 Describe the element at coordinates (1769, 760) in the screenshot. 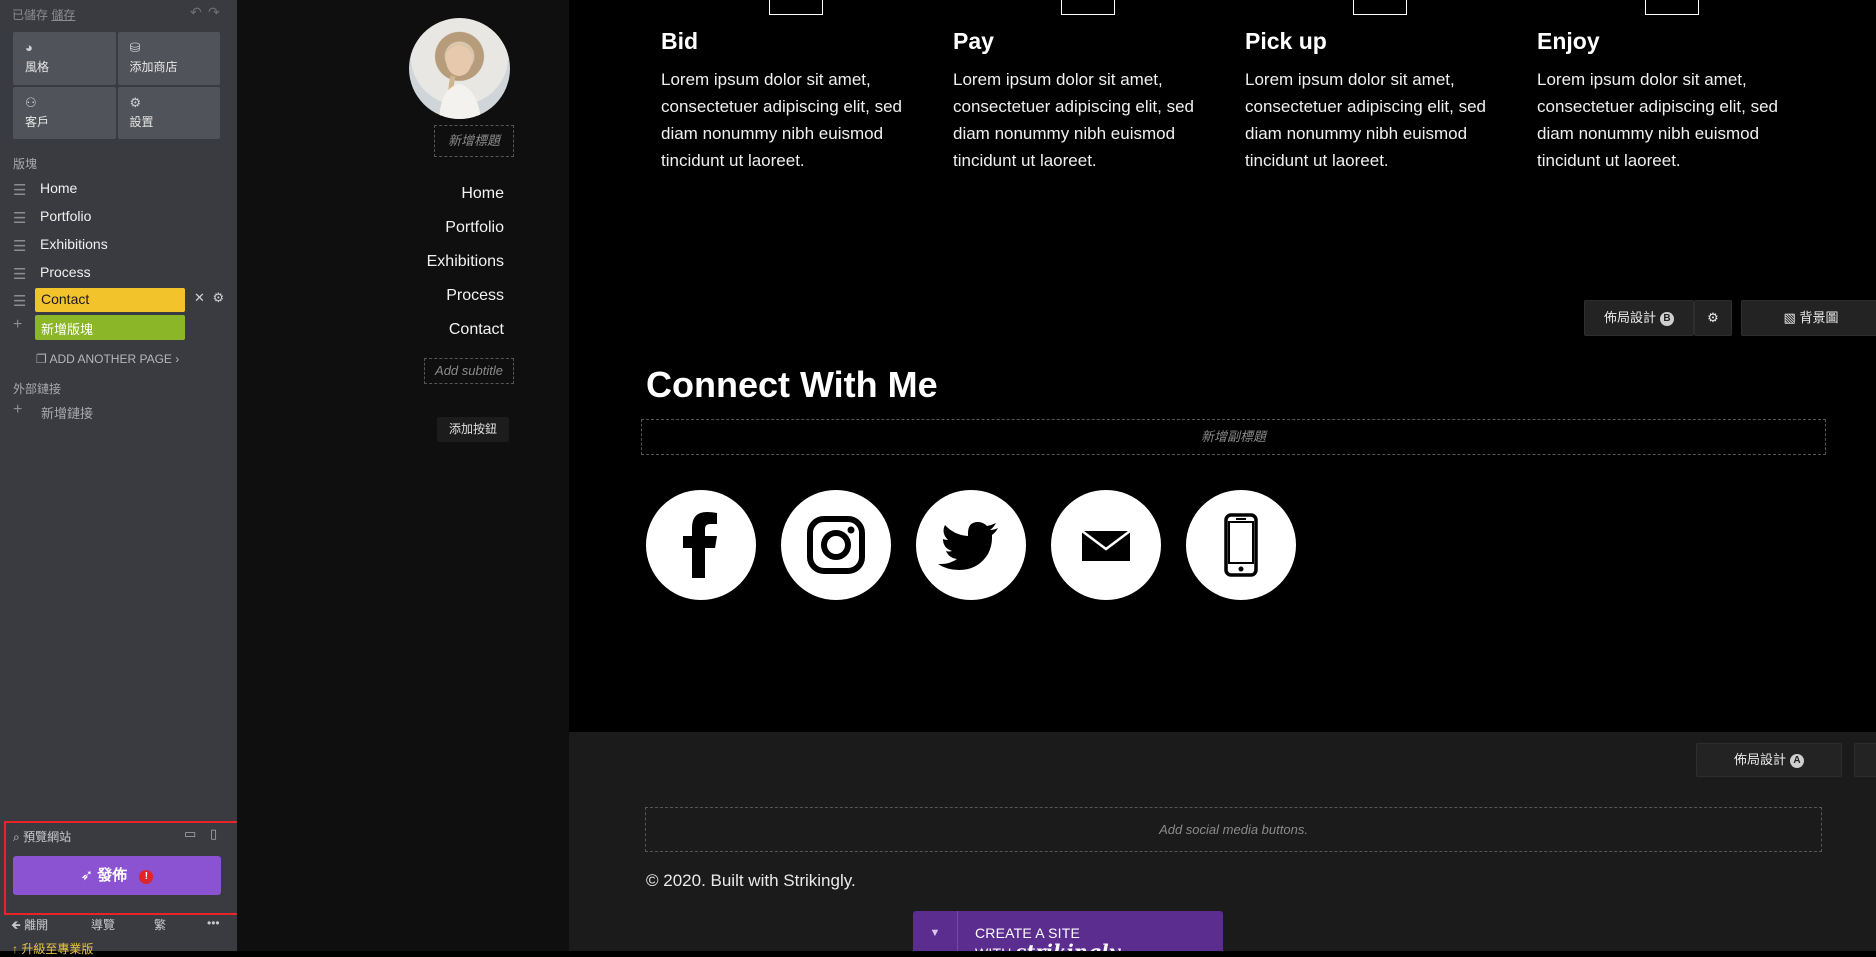

I see `layout-design-button: 佈局設計 A` at that location.